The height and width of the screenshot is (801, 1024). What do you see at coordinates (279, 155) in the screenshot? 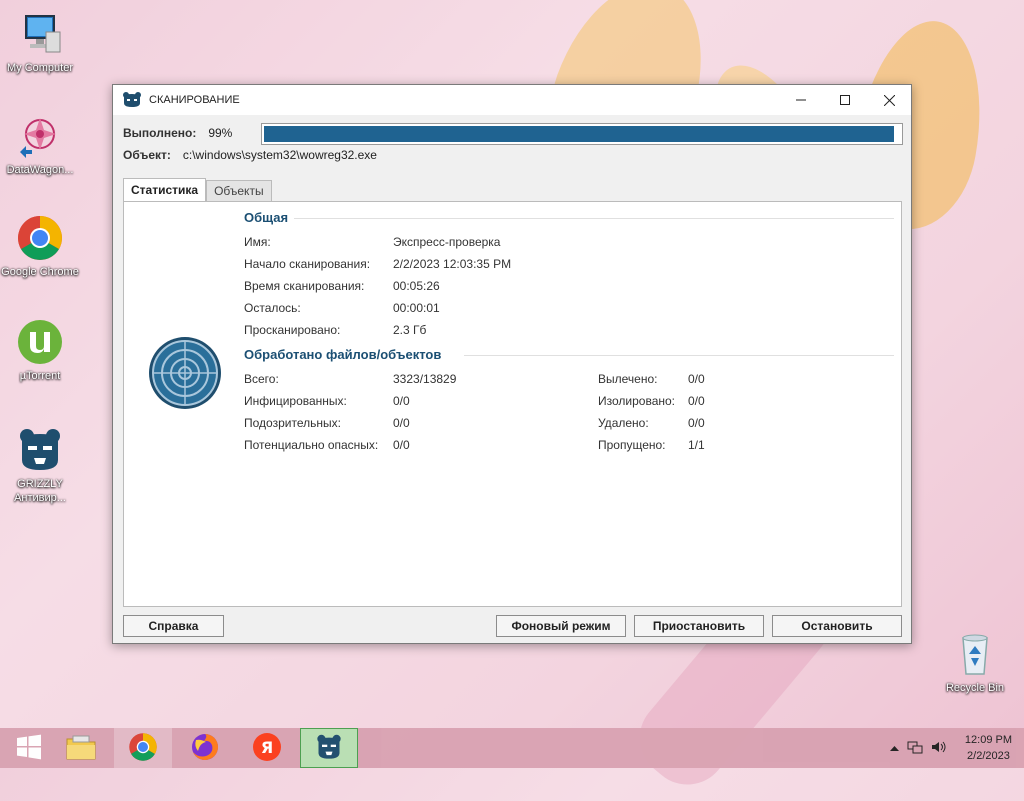
I see `object-path: c:\windows\system32\wowreg32.exe` at bounding box center [279, 155].